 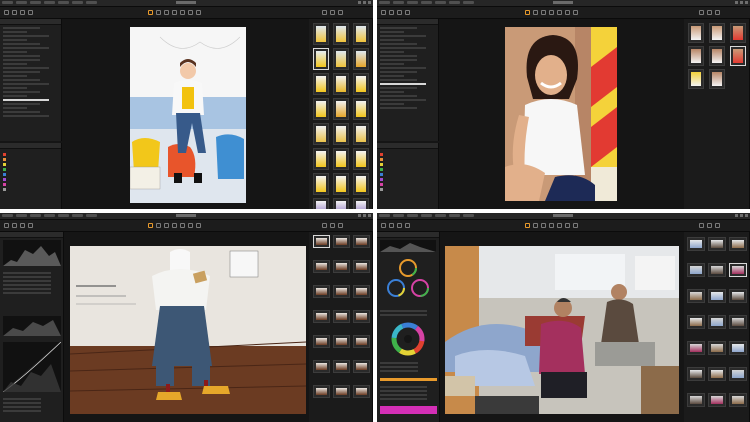 What do you see at coordinates (408, 235) in the screenshot?
I see `color-panel-header` at bounding box center [408, 235].